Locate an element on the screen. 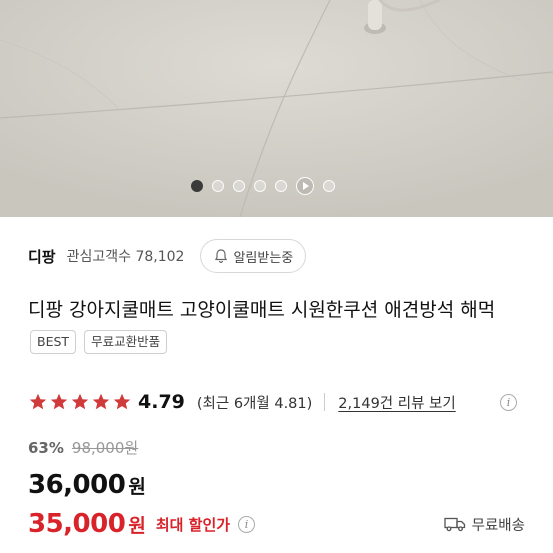  discount-row: 63% 98,000원 is located at coordinates (83, 447).